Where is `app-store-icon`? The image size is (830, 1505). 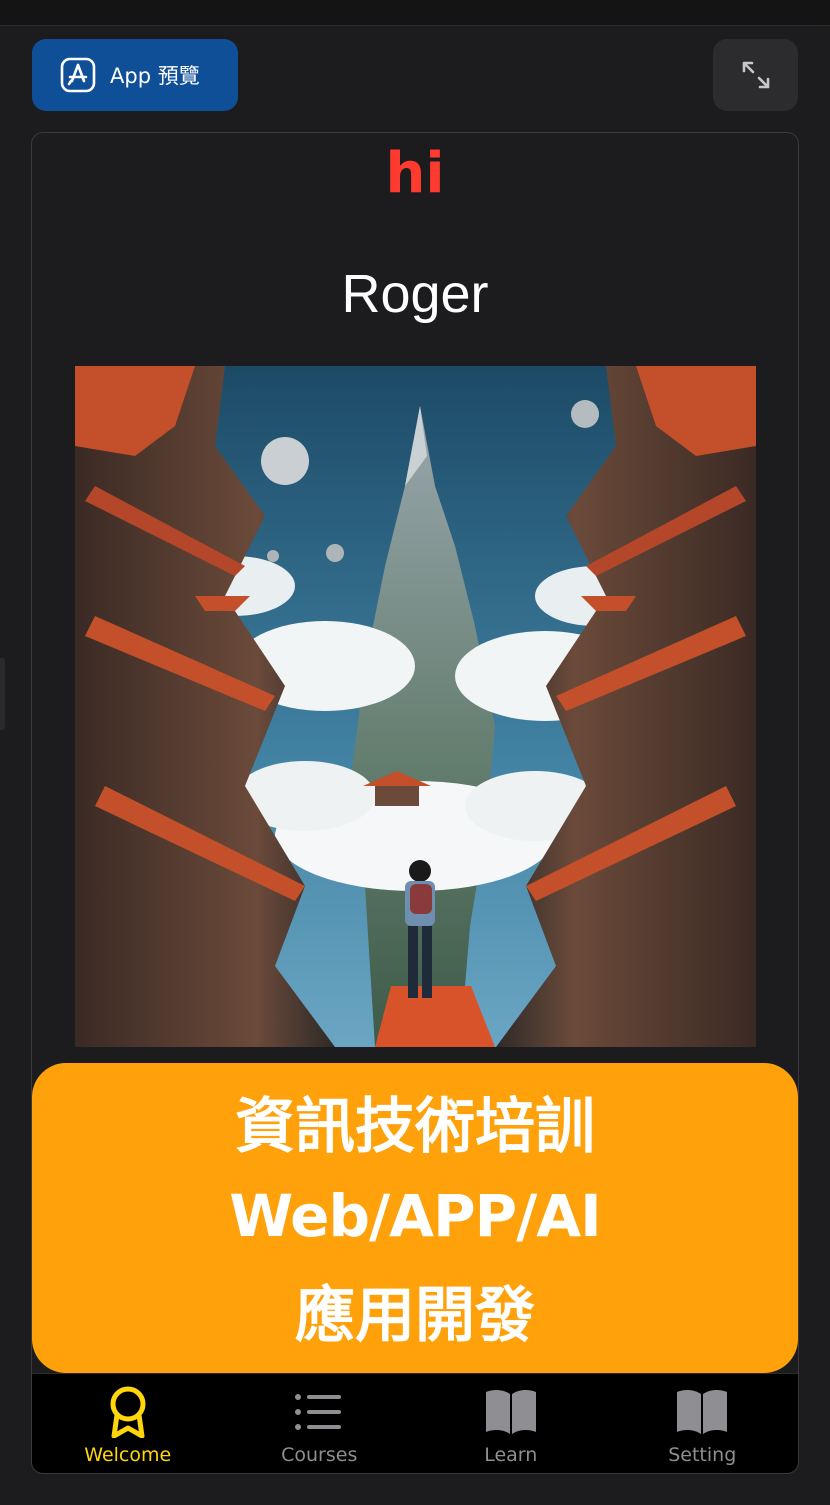 app-store-icon is located at coordinates (78, 75).